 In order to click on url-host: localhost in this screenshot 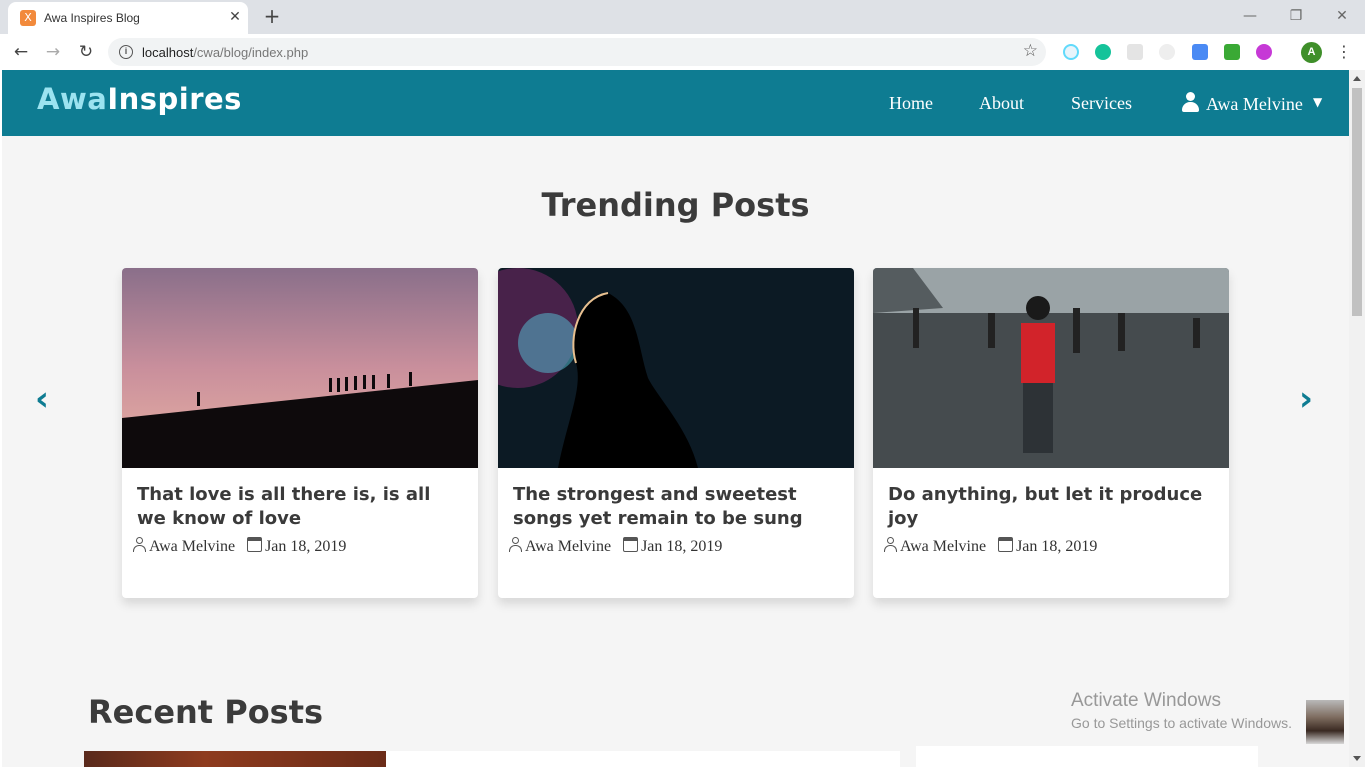, I will do `click(168, 52)`.